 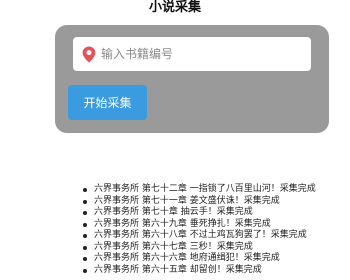 I want to click on log-item: 六界事务所 第六十八章 不过土鸡瓦狗罢了！采集完成, so click(x=198, y=236).